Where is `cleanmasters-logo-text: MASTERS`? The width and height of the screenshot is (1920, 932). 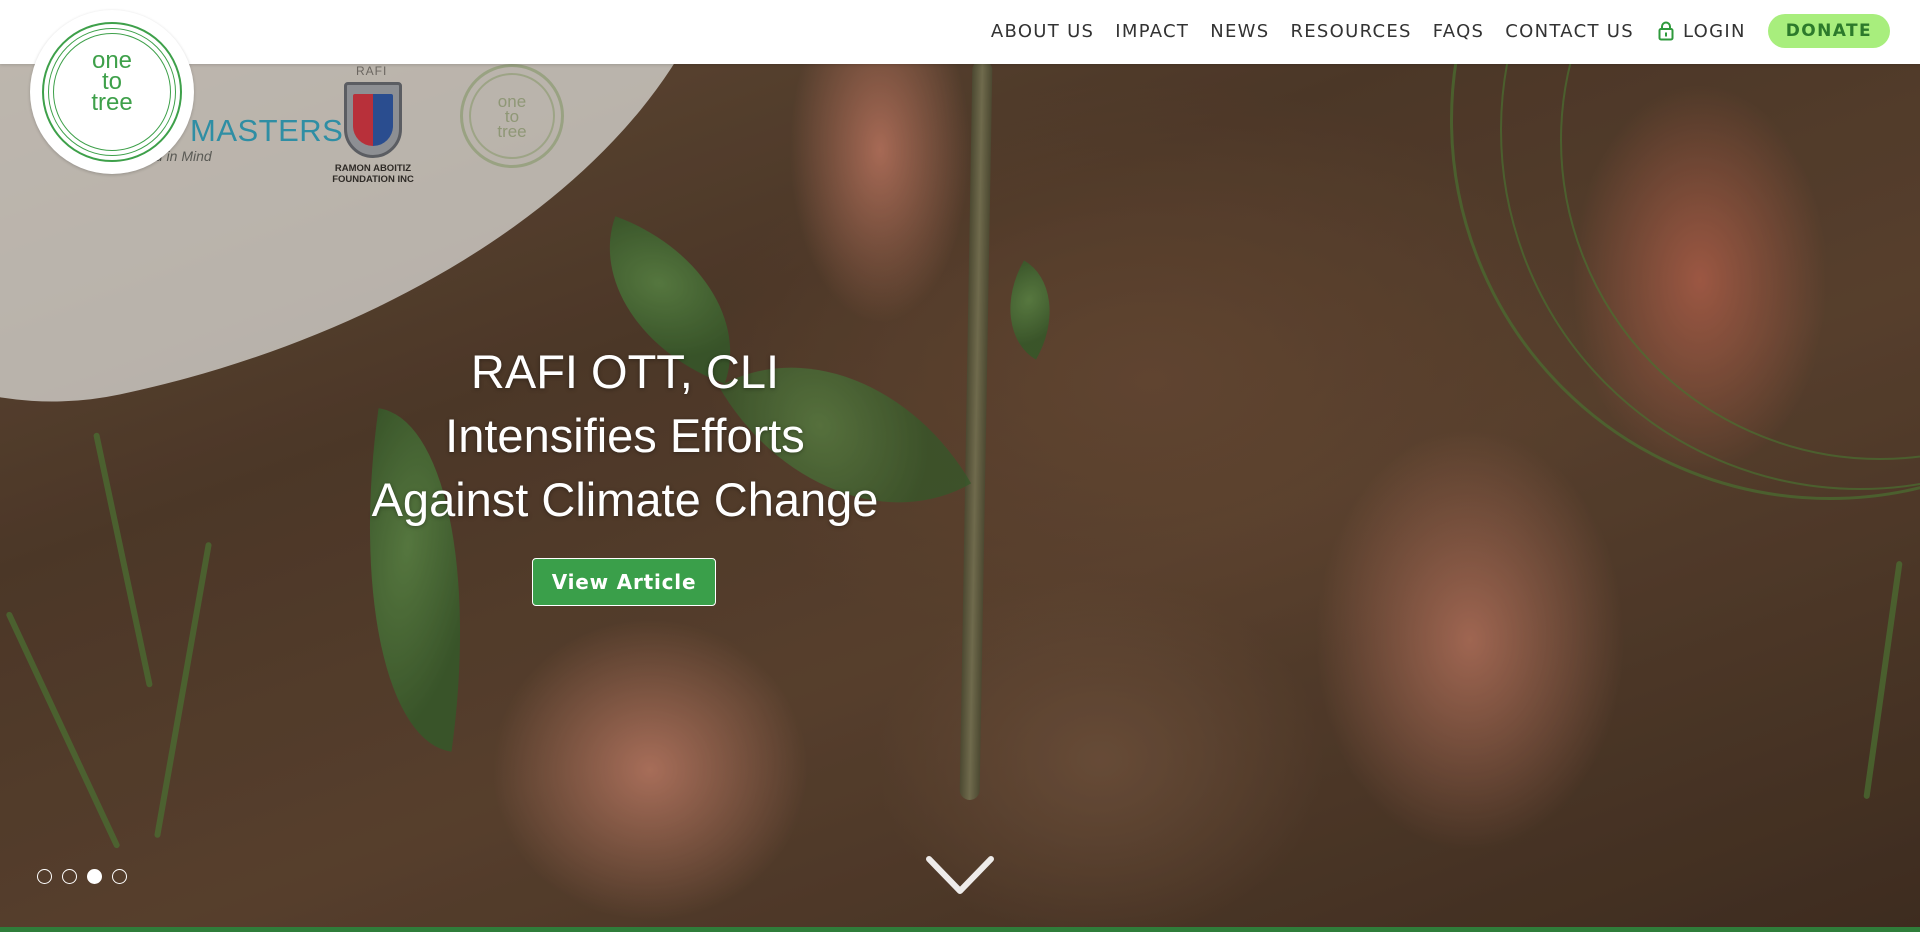
cleanmasters-logo-text: MASTERS is located at coordinates (267, 130).